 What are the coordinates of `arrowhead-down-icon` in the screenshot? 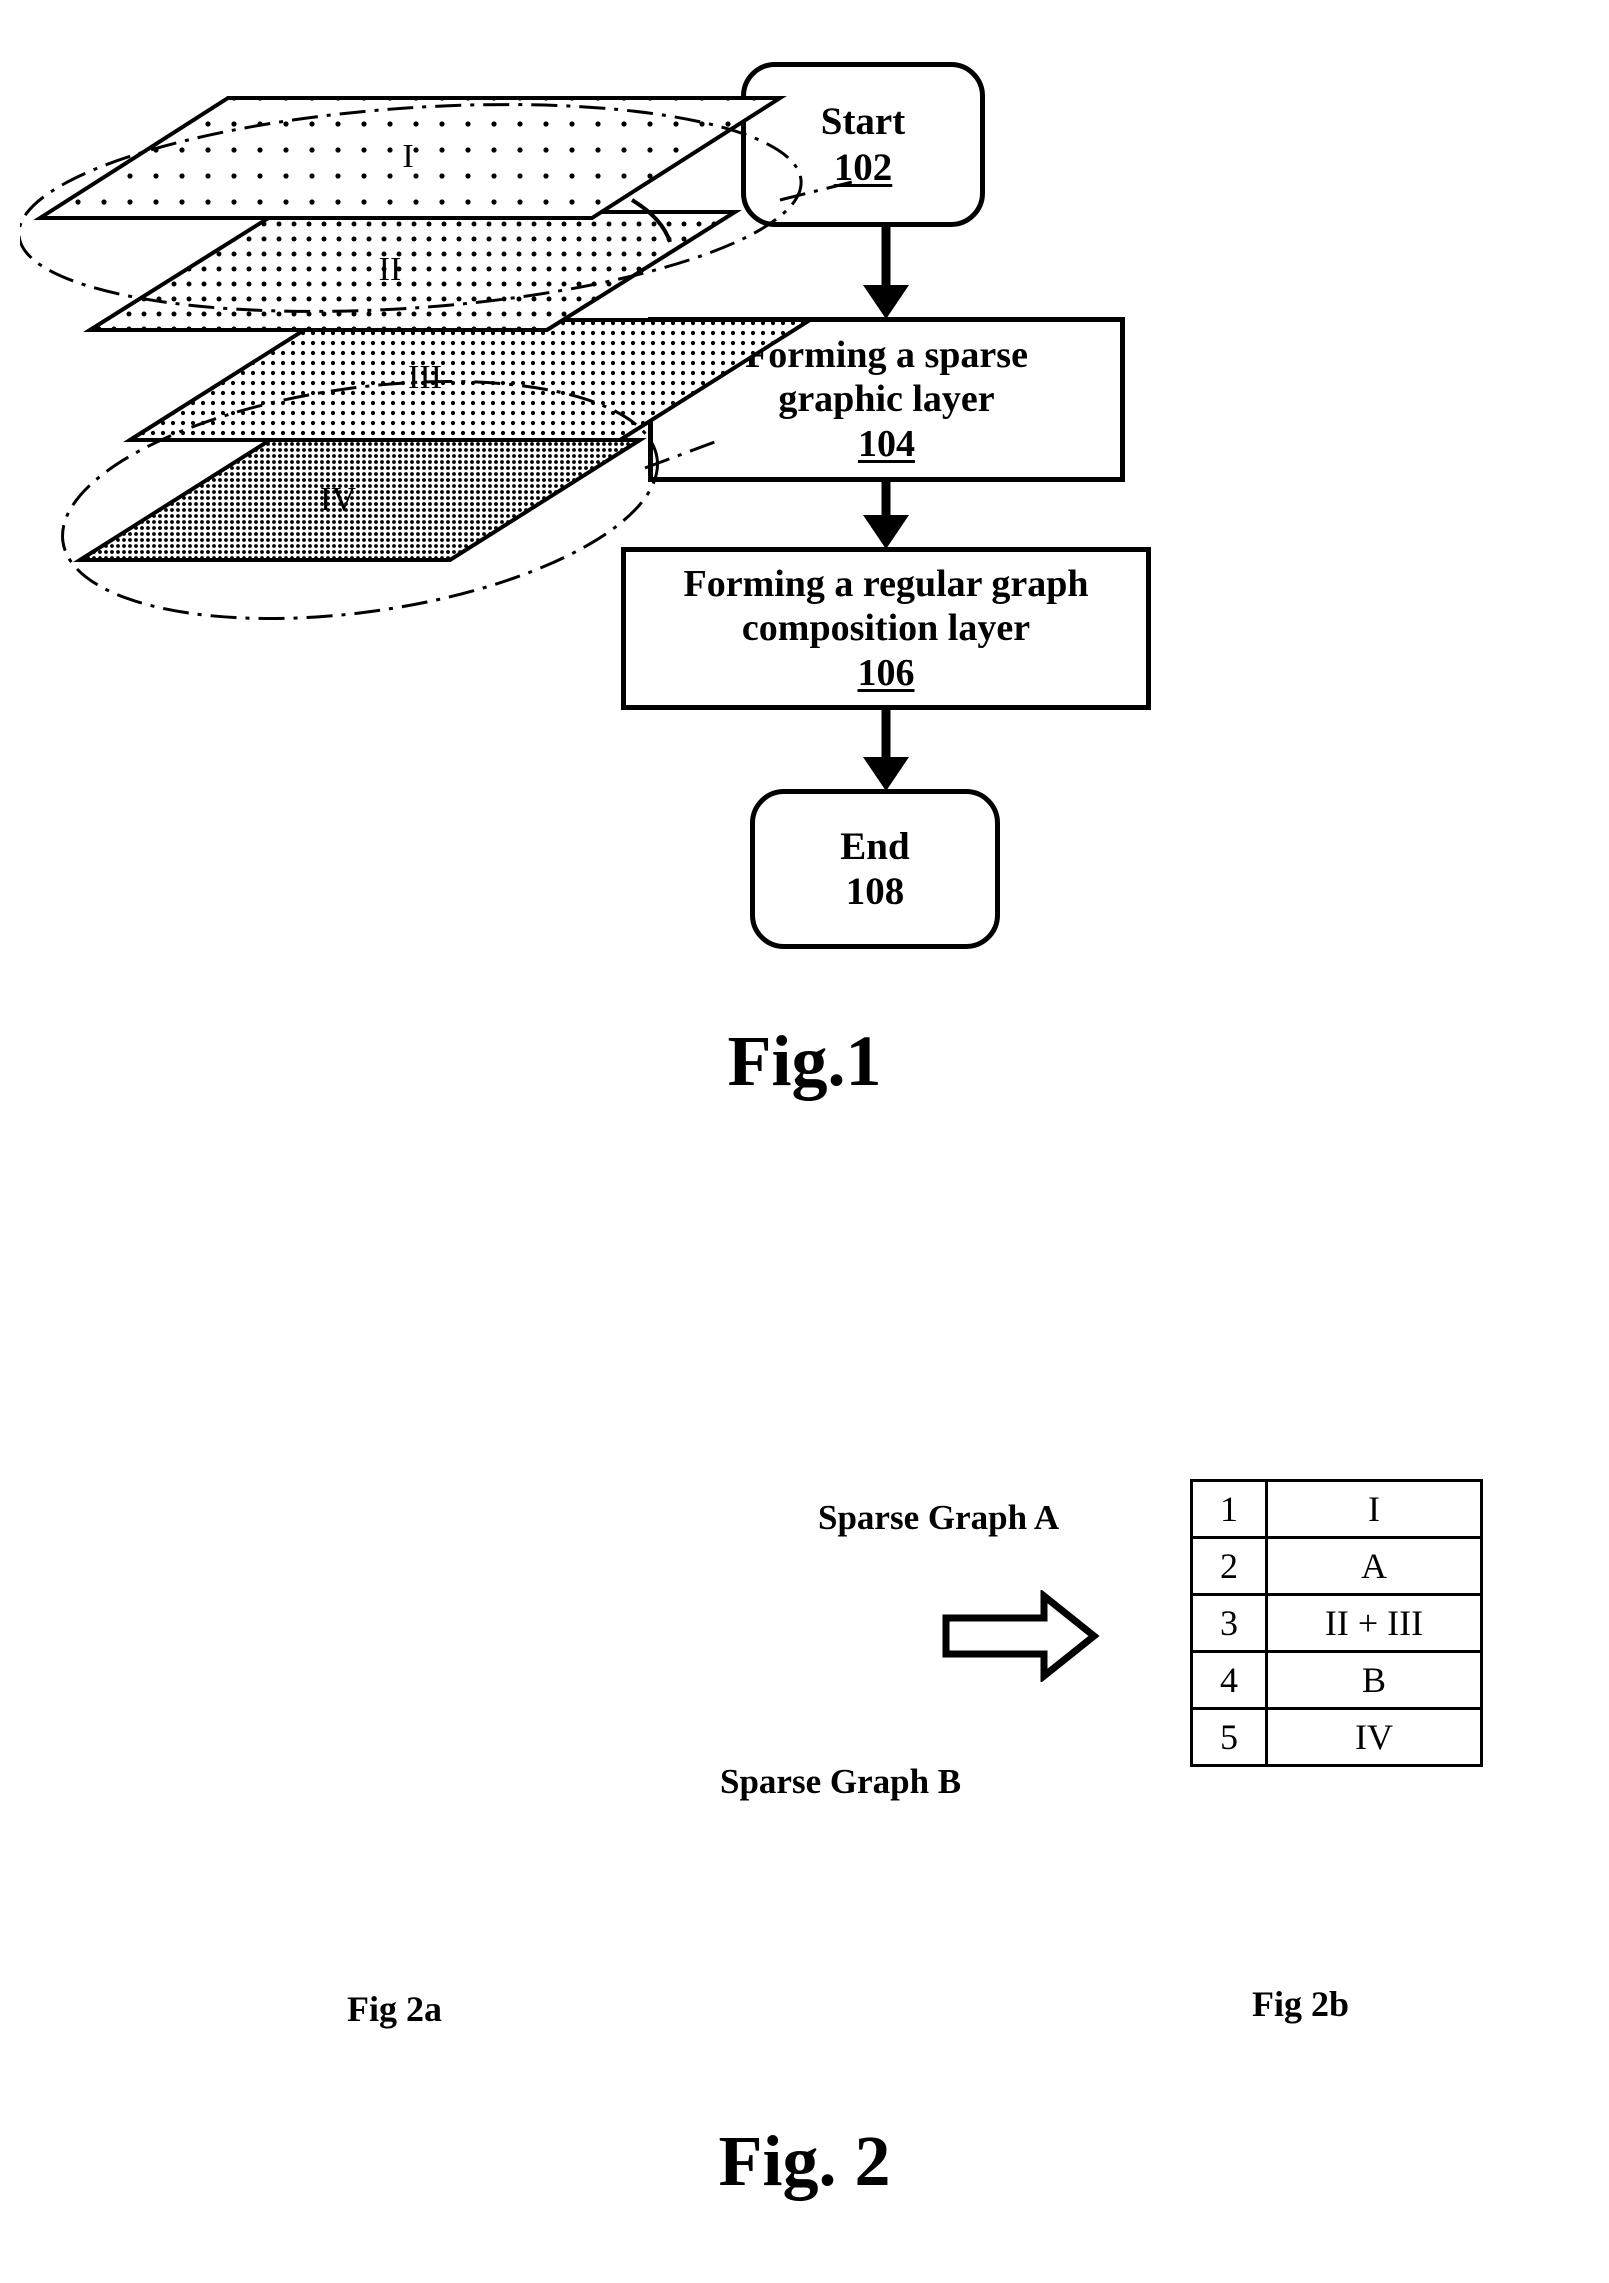 It's located at (886, 774).